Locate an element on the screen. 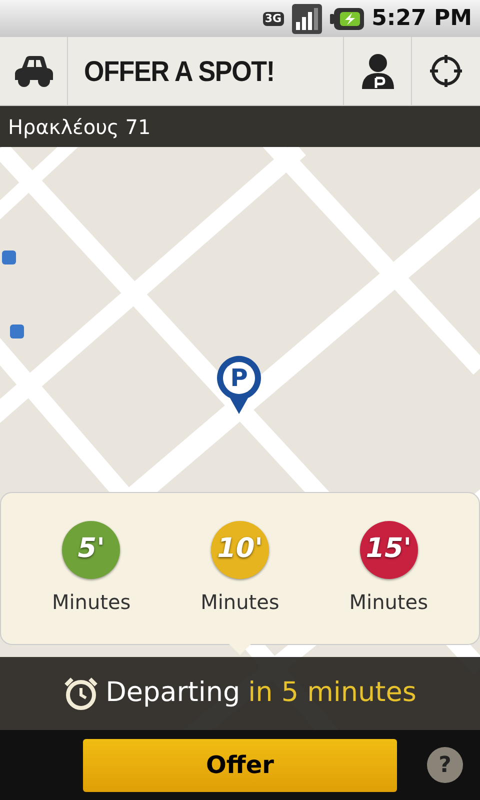  signal-icon is located at coordinates (307, 19).